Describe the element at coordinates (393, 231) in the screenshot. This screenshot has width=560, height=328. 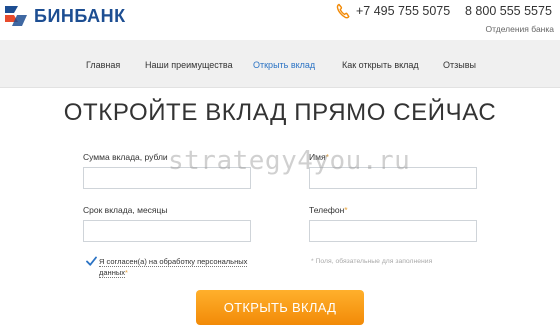
I see `phone-input` at that location.